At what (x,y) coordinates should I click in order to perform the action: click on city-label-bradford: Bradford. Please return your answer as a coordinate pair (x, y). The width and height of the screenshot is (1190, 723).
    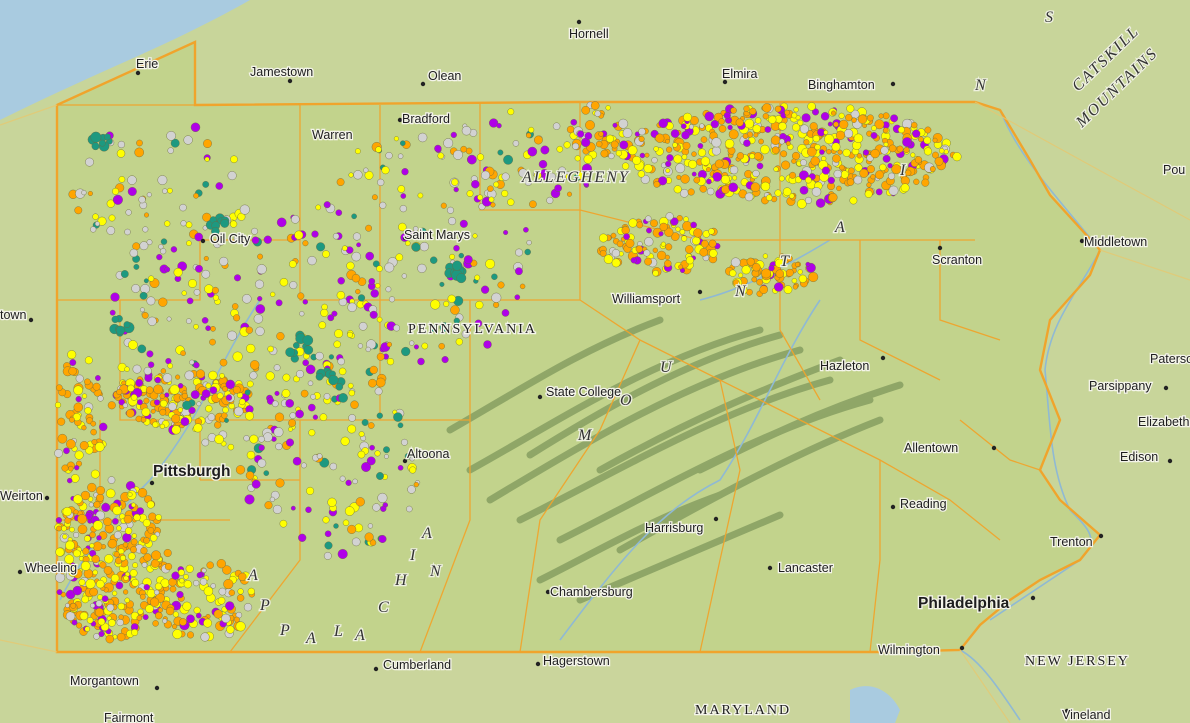
    Looking at the image, I should click on (426, 119).